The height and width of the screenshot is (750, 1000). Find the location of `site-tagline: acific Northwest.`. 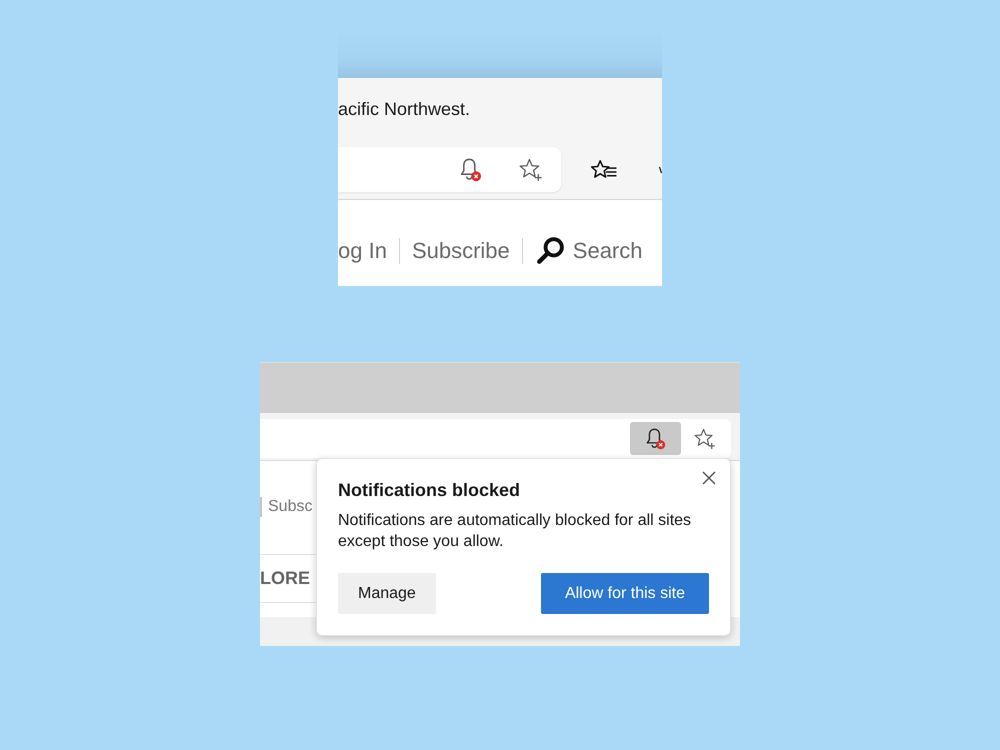

site-tagline: acific Northwest. is located at coordinates (404, 109).